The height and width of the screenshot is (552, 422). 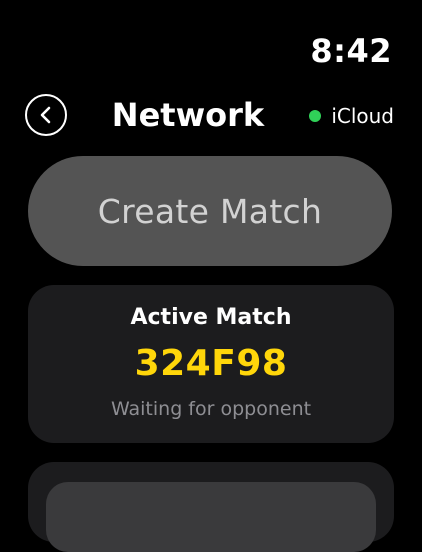 I want to click on sync-status: iCloud, so click(x=351, y=116).